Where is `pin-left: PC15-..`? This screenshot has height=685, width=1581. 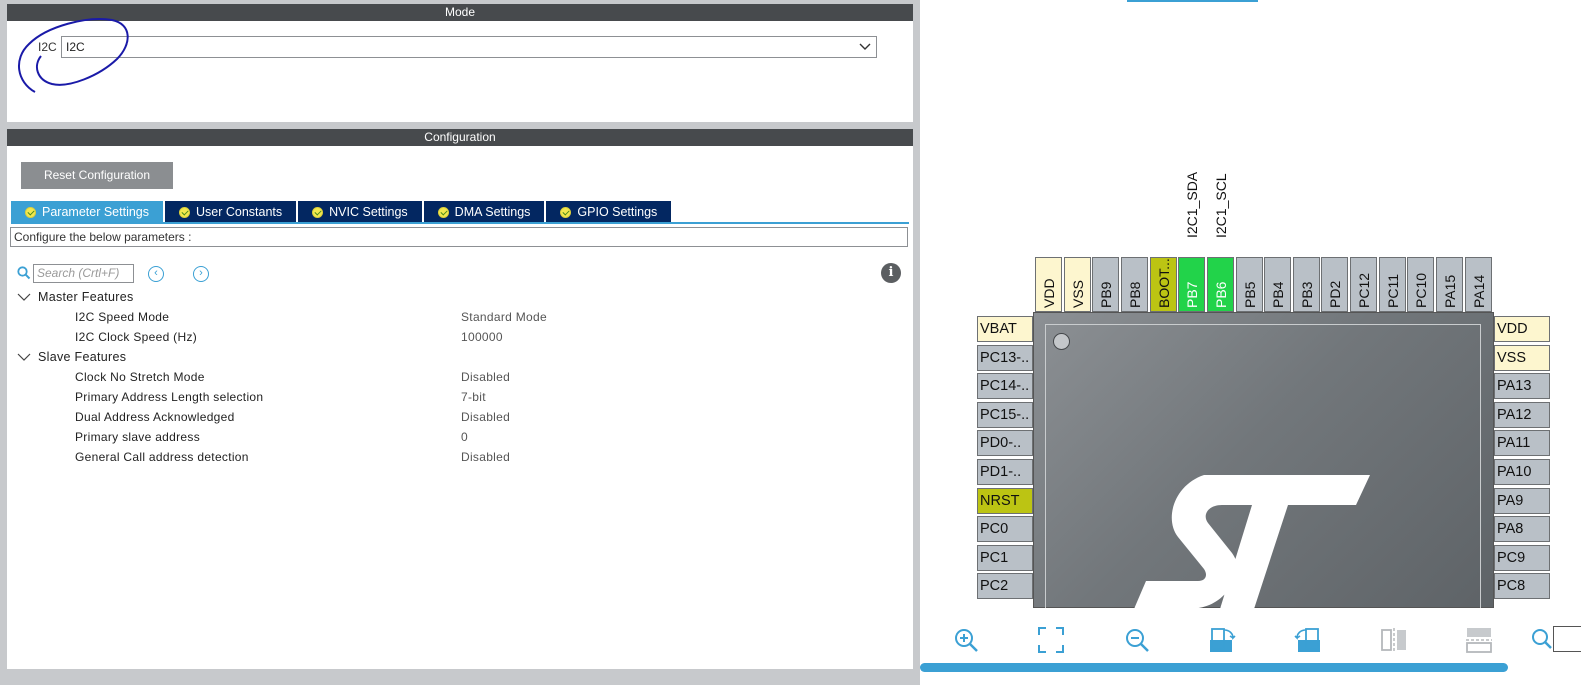 pin-left: PC15-.. is located at coordinates (1005, 415).